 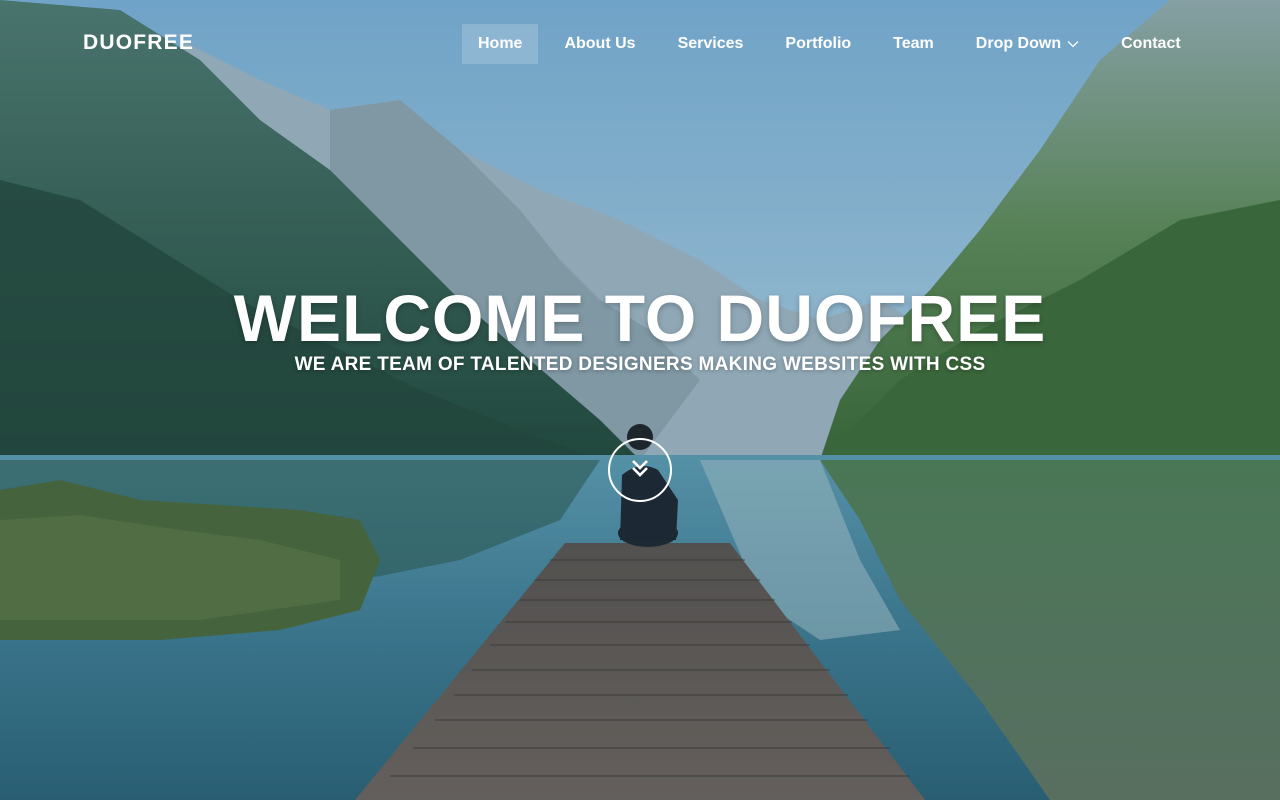 I want to click on scroll-down-button, so click(x=640, y=470).